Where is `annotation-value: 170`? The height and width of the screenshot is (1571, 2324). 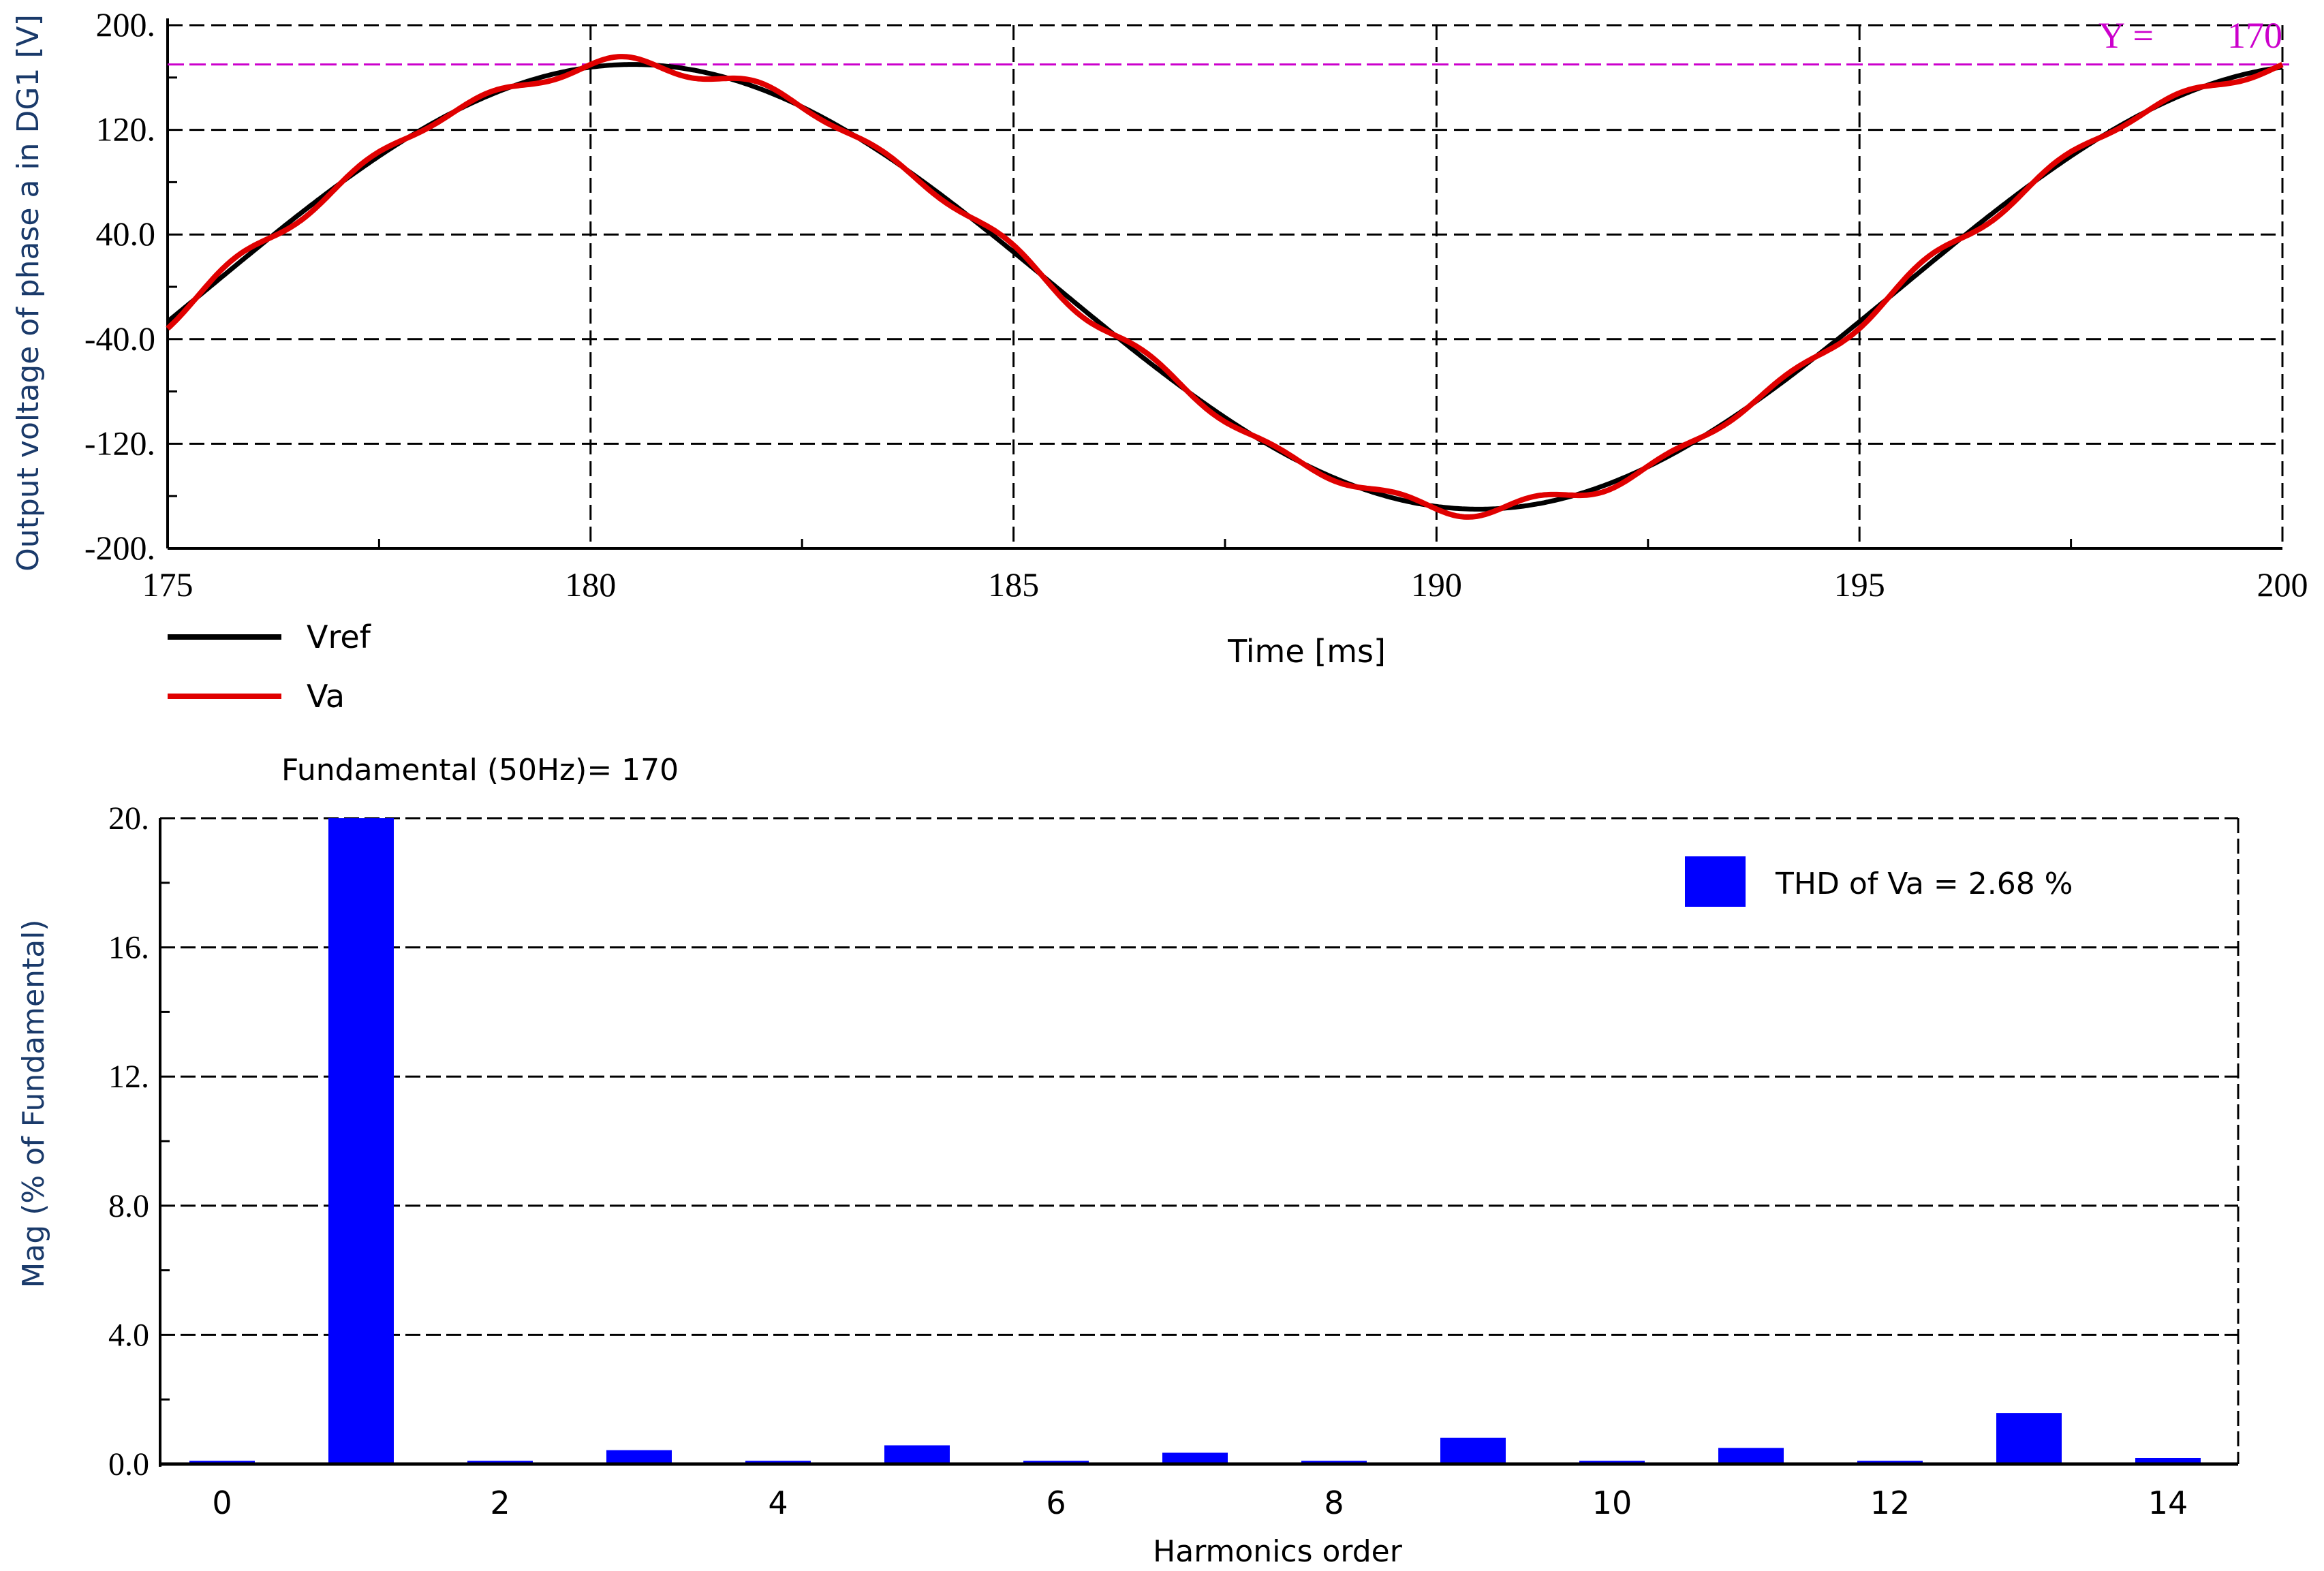 annotation-value: 170 is located at coordinates (2254, 35).